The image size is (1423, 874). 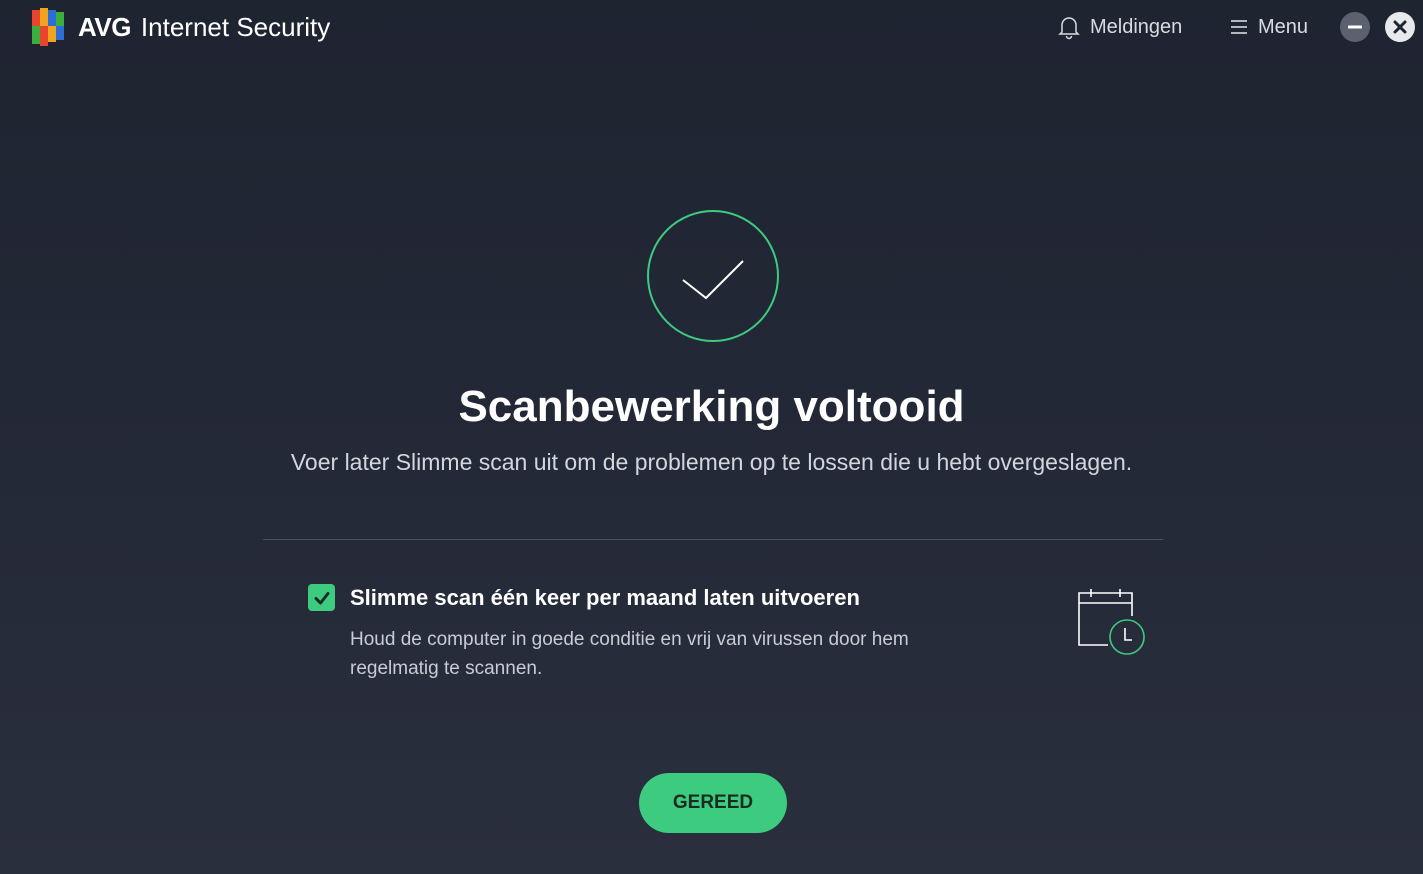 I want to click on checkmark-icon, so click(x=321, y=597).